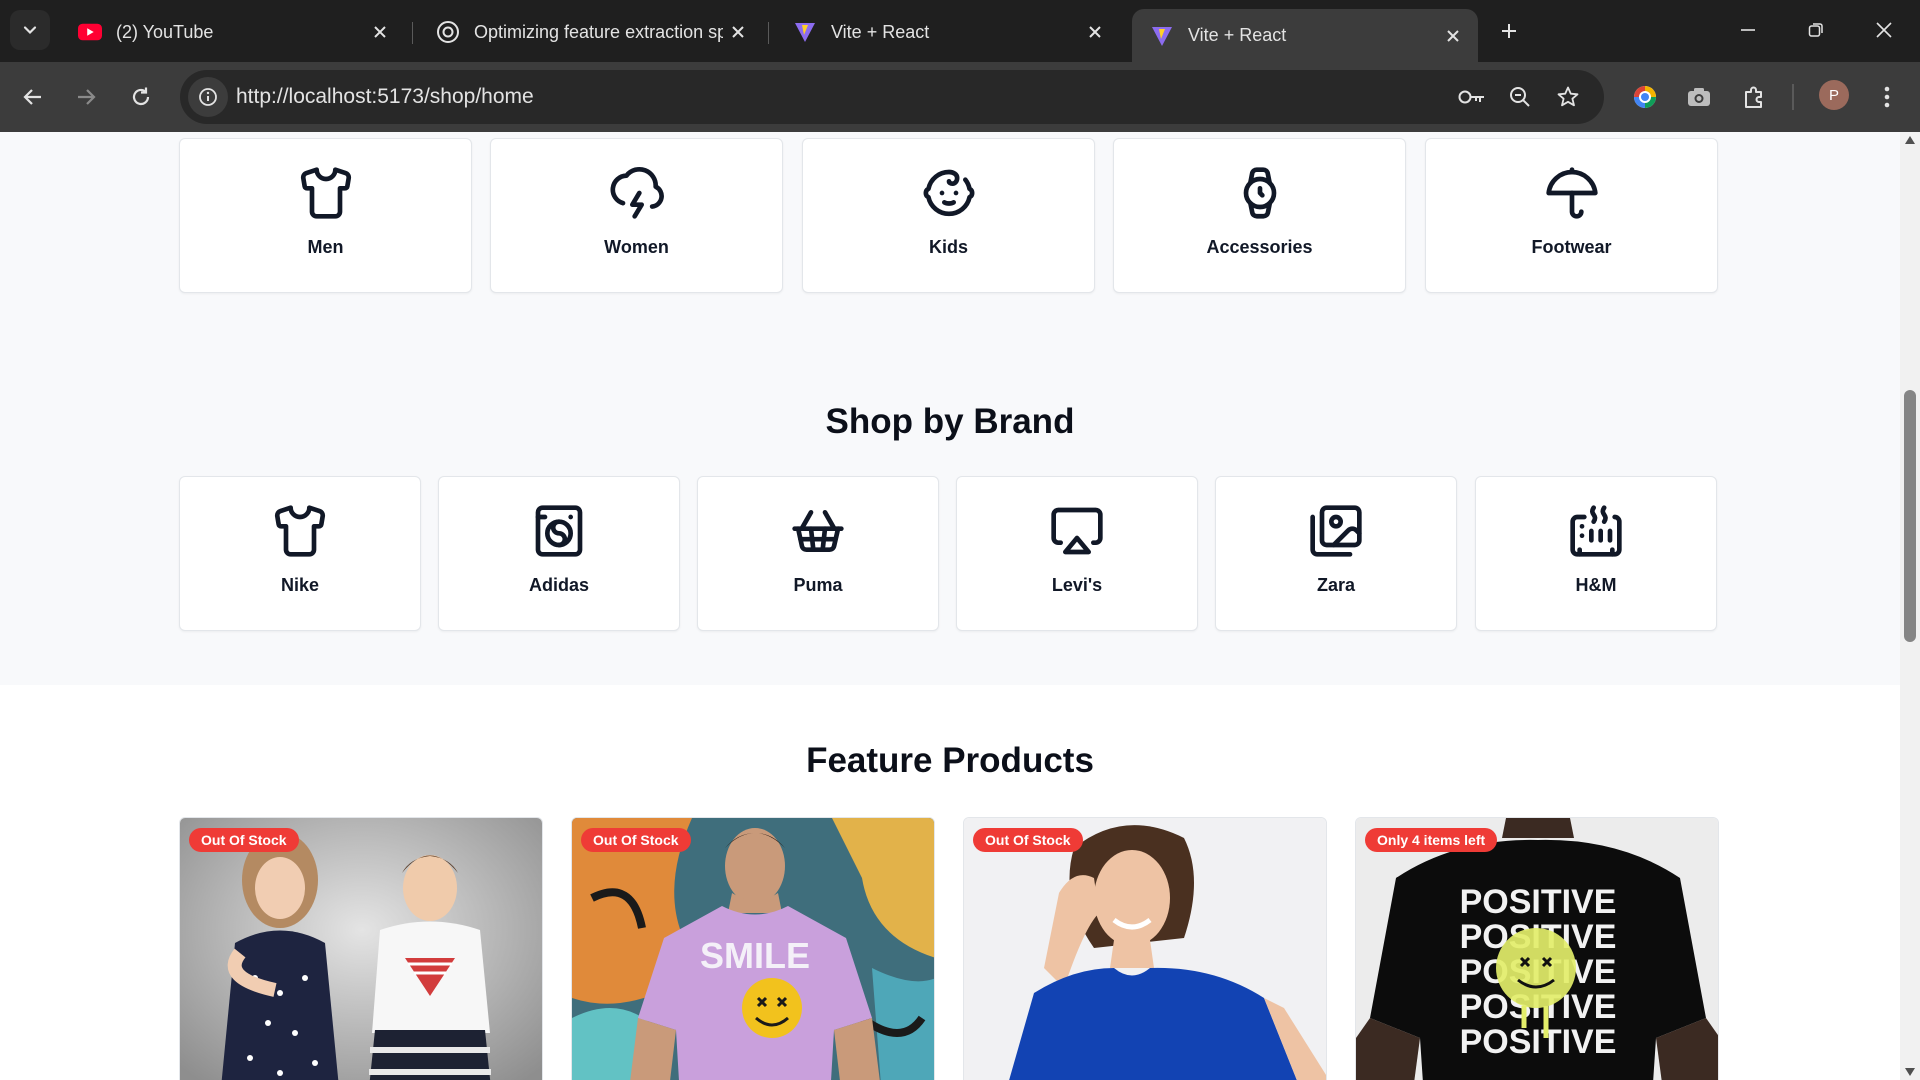 Image resolution: width=1920 pixels, height=1080 pixels. I want to click on restore-icon, so click(1815, 30).